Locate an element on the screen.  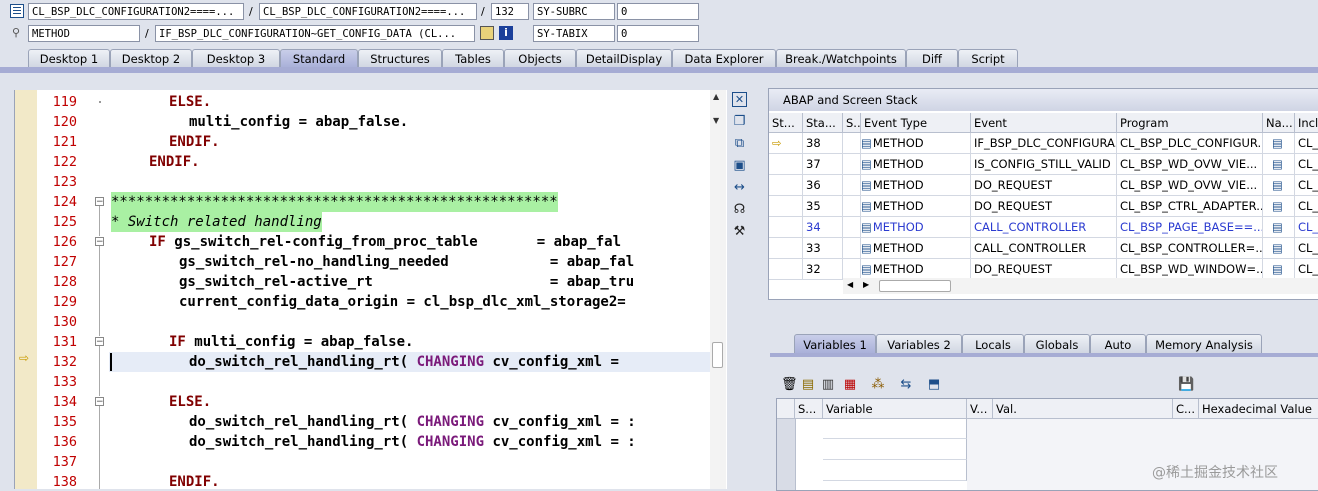
tab-data-explorer: Data Explorer is located at coordinates (724, 58).